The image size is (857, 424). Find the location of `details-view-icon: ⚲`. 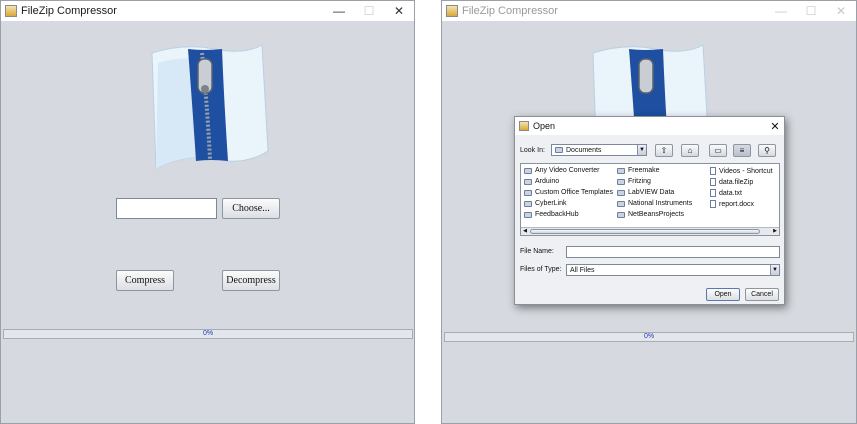

details-view-icon: ⚲ is located at coordinates (767, 150).